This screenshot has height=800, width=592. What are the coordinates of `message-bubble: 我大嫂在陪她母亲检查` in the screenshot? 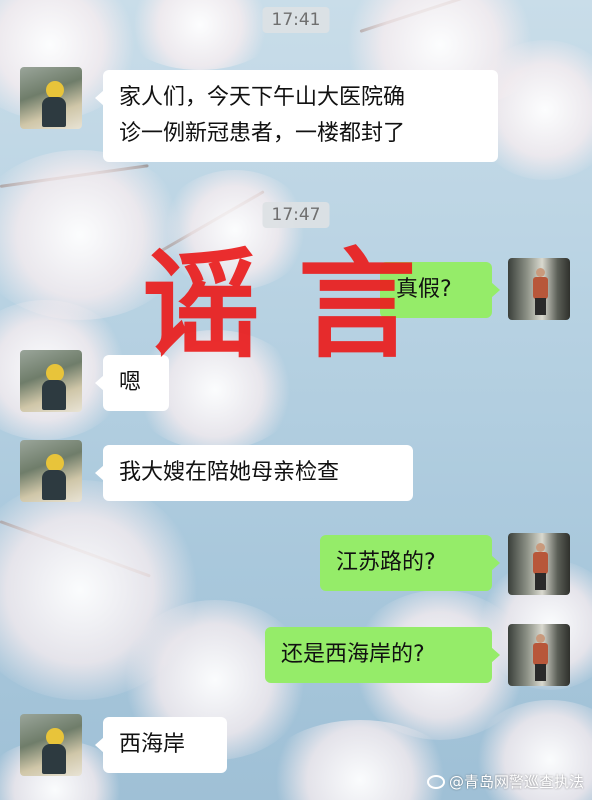 It's located at (254, 473).